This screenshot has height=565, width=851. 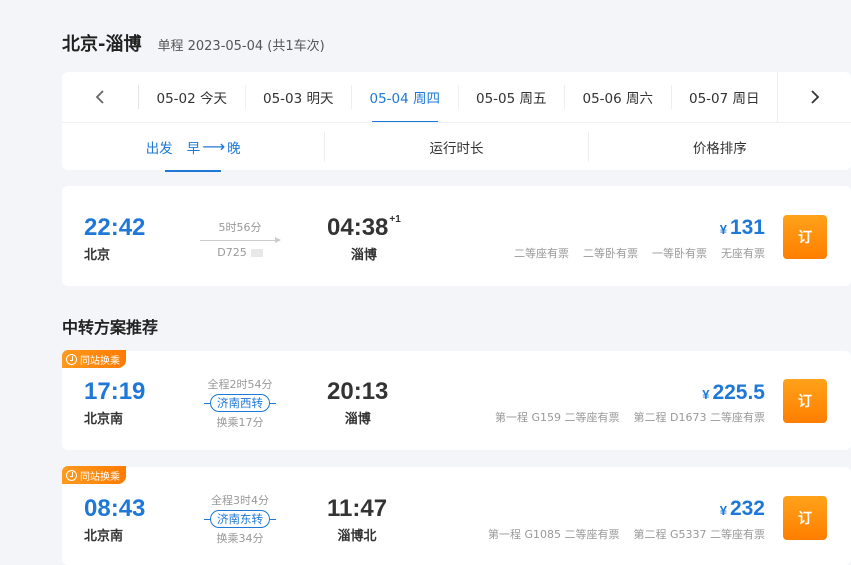 I want to click on date-tab-active: 05-04 周四, so click(x=404, y=104).